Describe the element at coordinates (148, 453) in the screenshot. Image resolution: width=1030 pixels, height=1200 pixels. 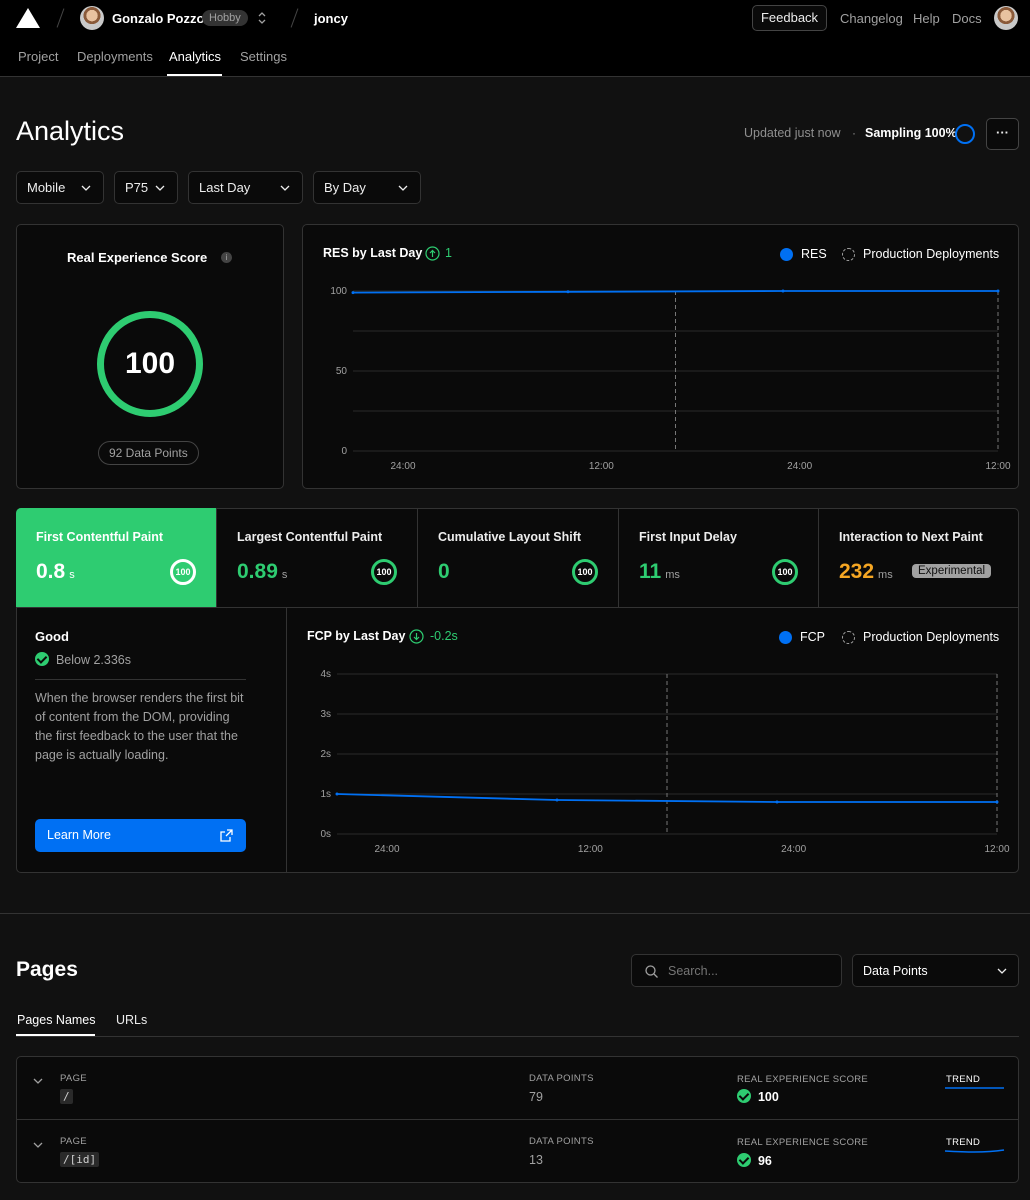
I see `data-points-pill: 92 Data Points` at that location.